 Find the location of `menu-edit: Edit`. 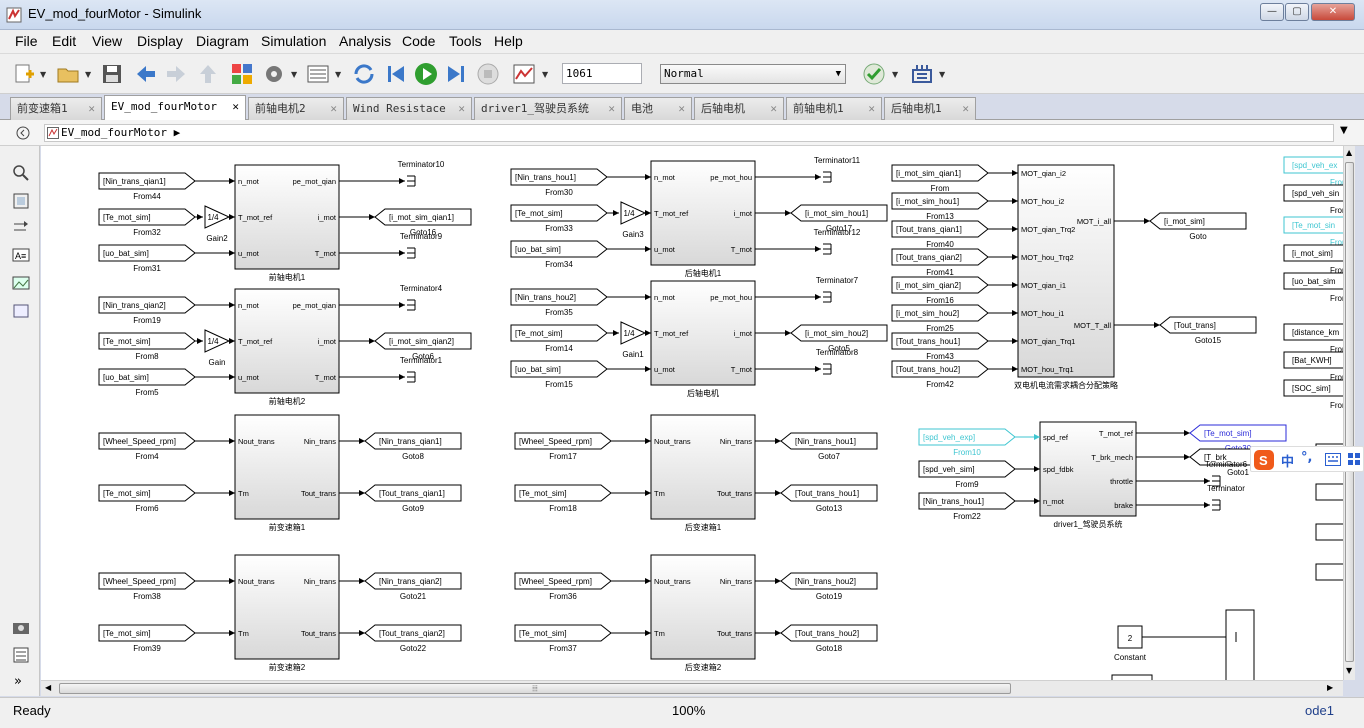

menu-edit: Edit is located at coordinates (64, 41).